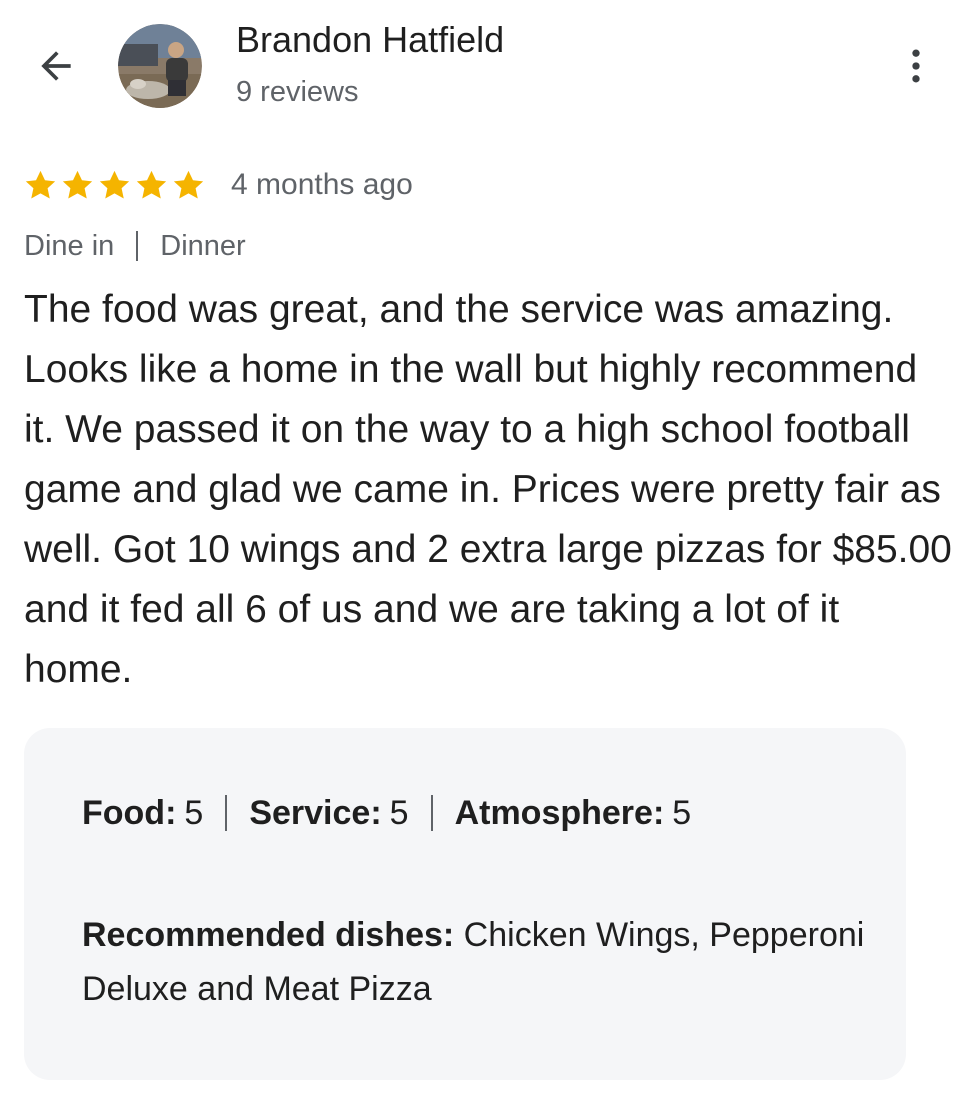 This screenshot has height=1099, width=960. Describe the element at coordinates (399, 813) in the screenshot. I see `service-rating-value: 5` at that location.